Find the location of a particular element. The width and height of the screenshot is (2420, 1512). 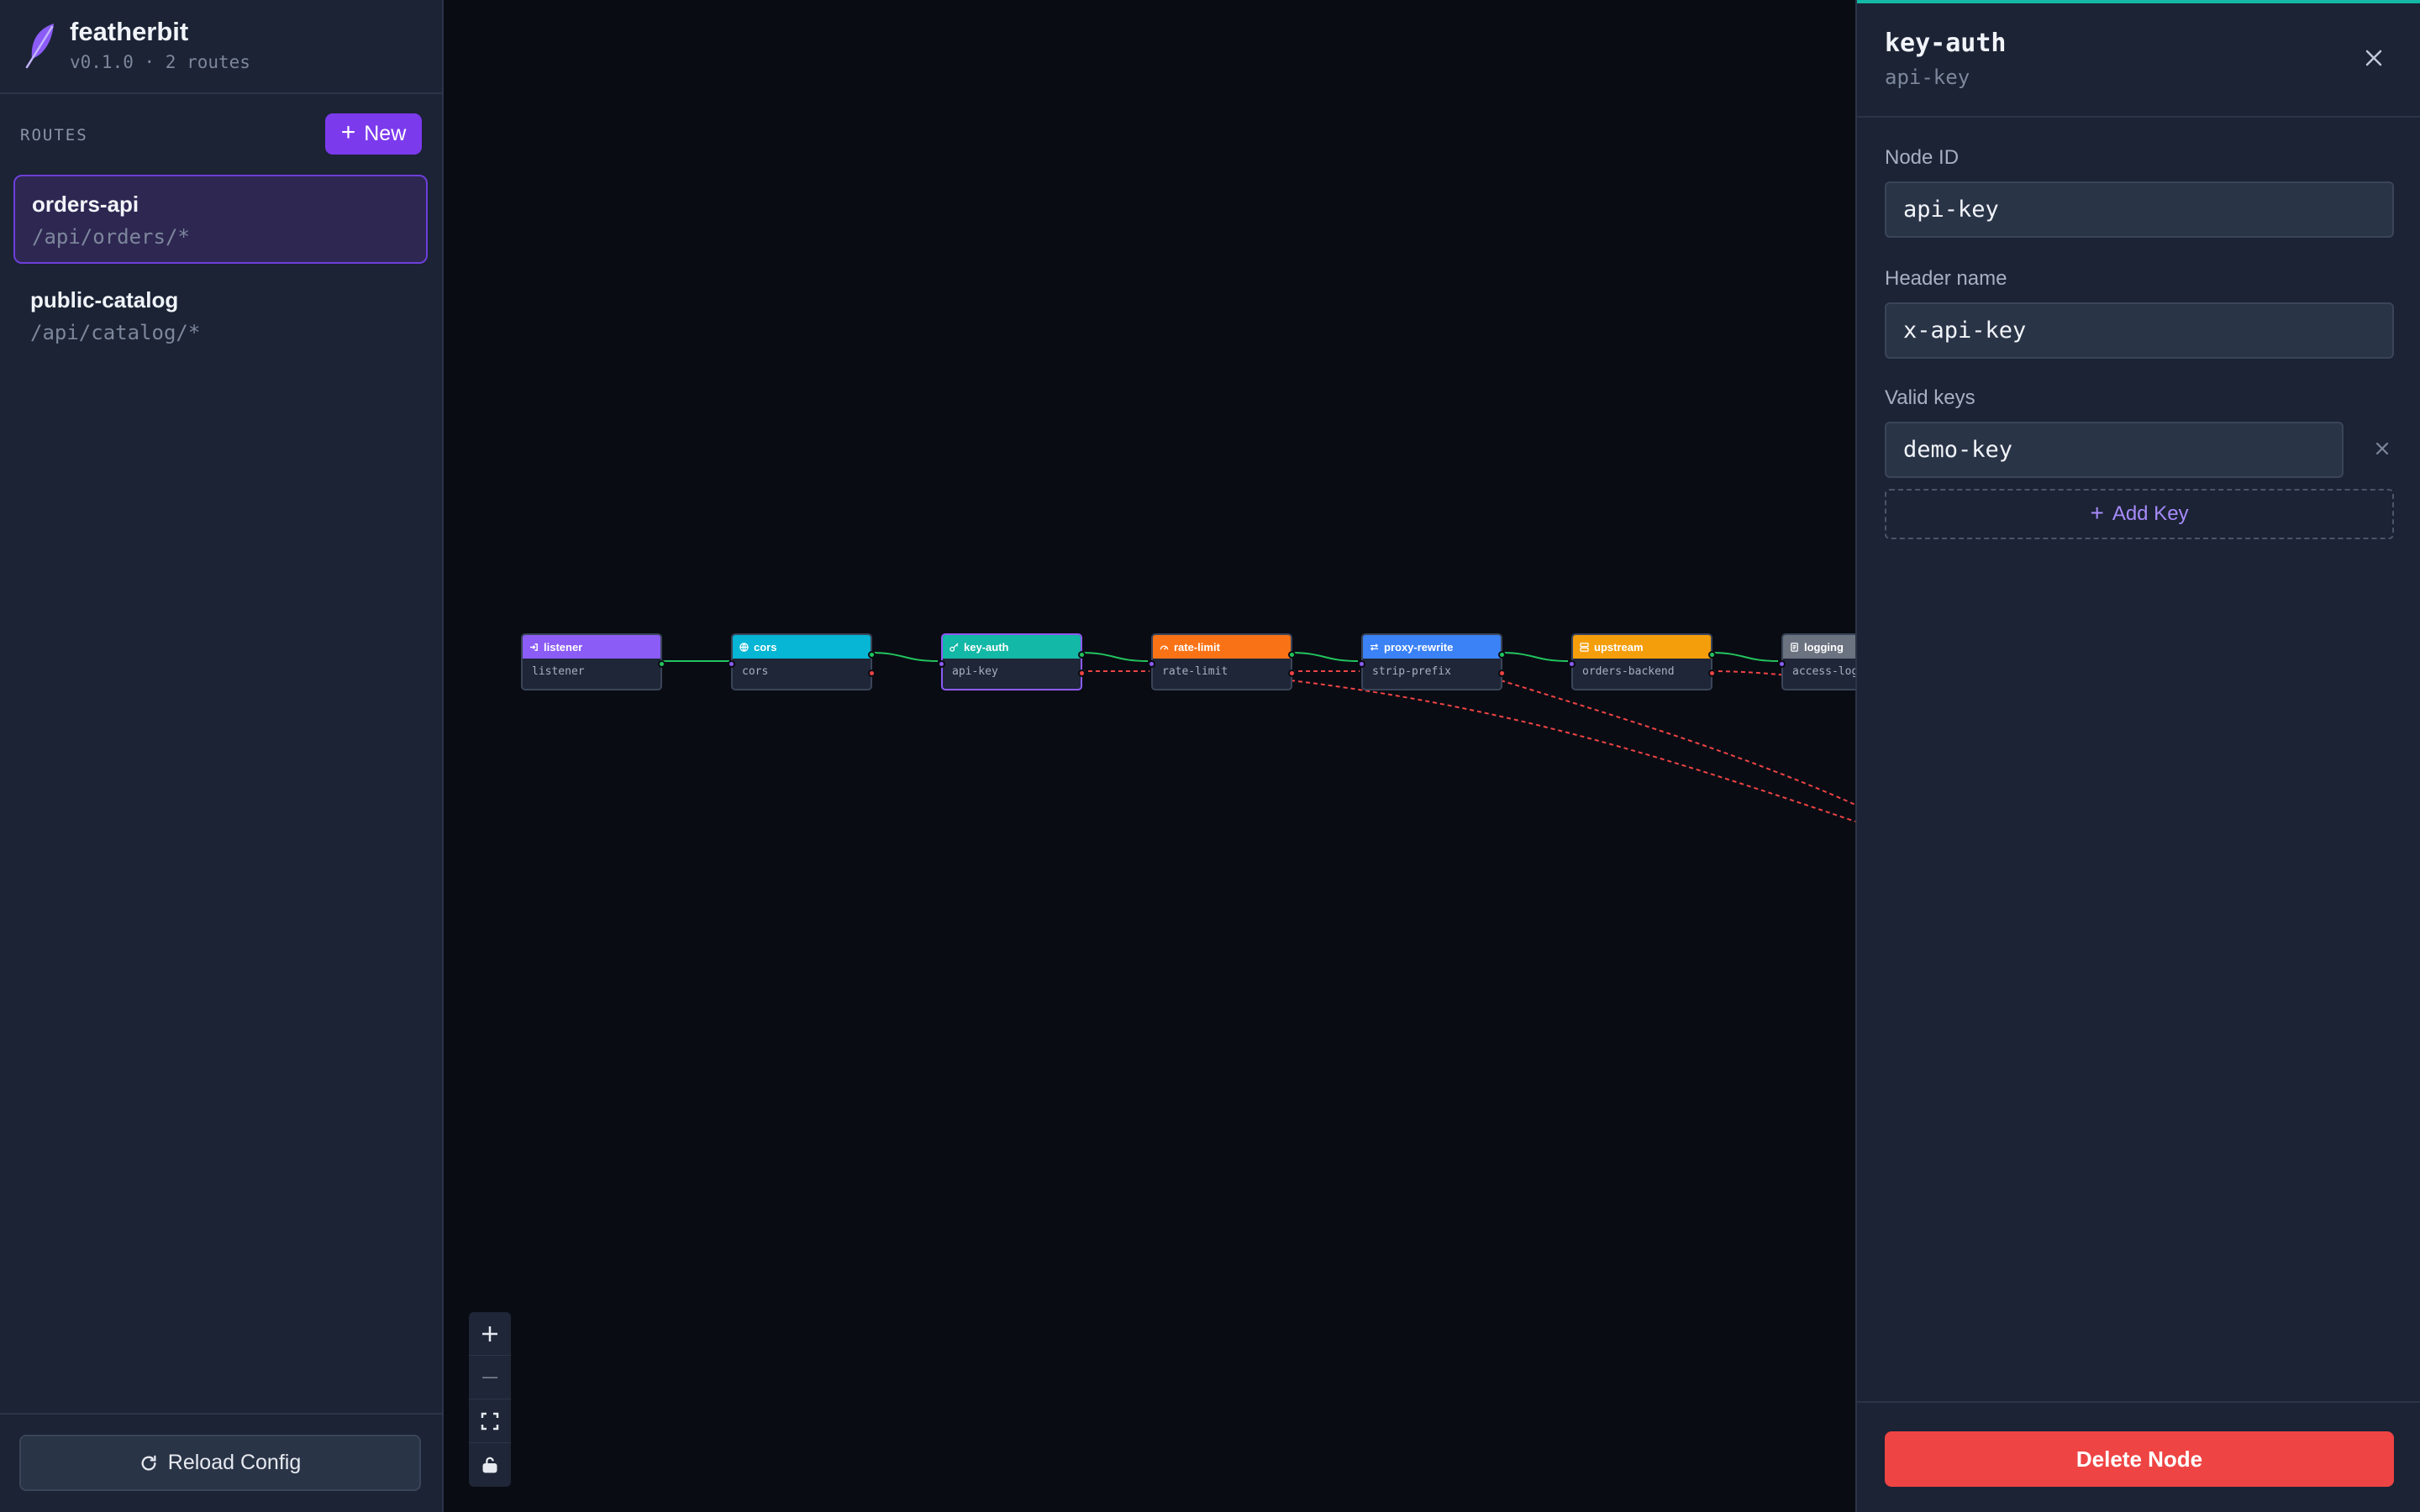

node-proxy-rewrite: proxy-rewrite strip-prefix is located at coordinates (1432, 661).